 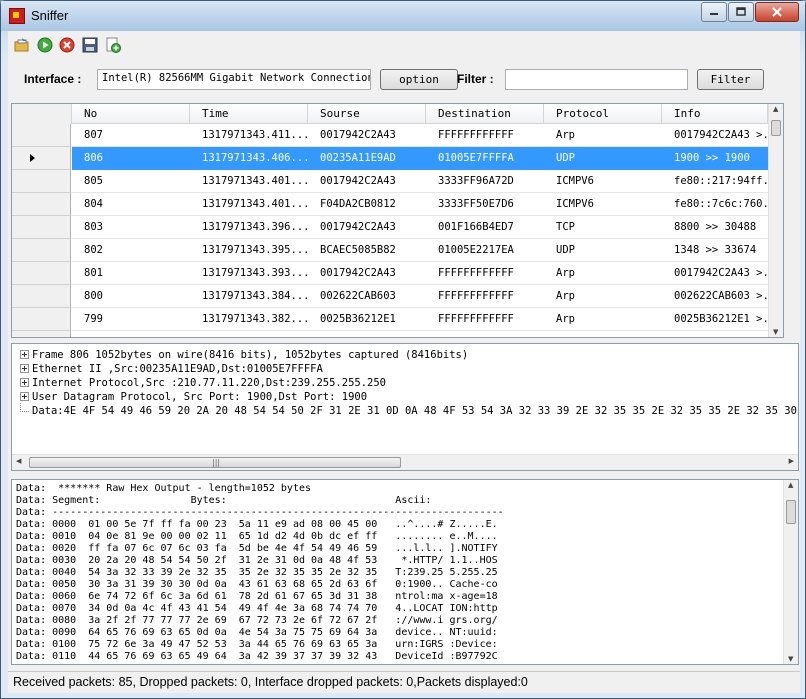 What do you see at coordinates (67, 45) in the screenshot?
I see `stop-button` at bounding box center [67, 45].